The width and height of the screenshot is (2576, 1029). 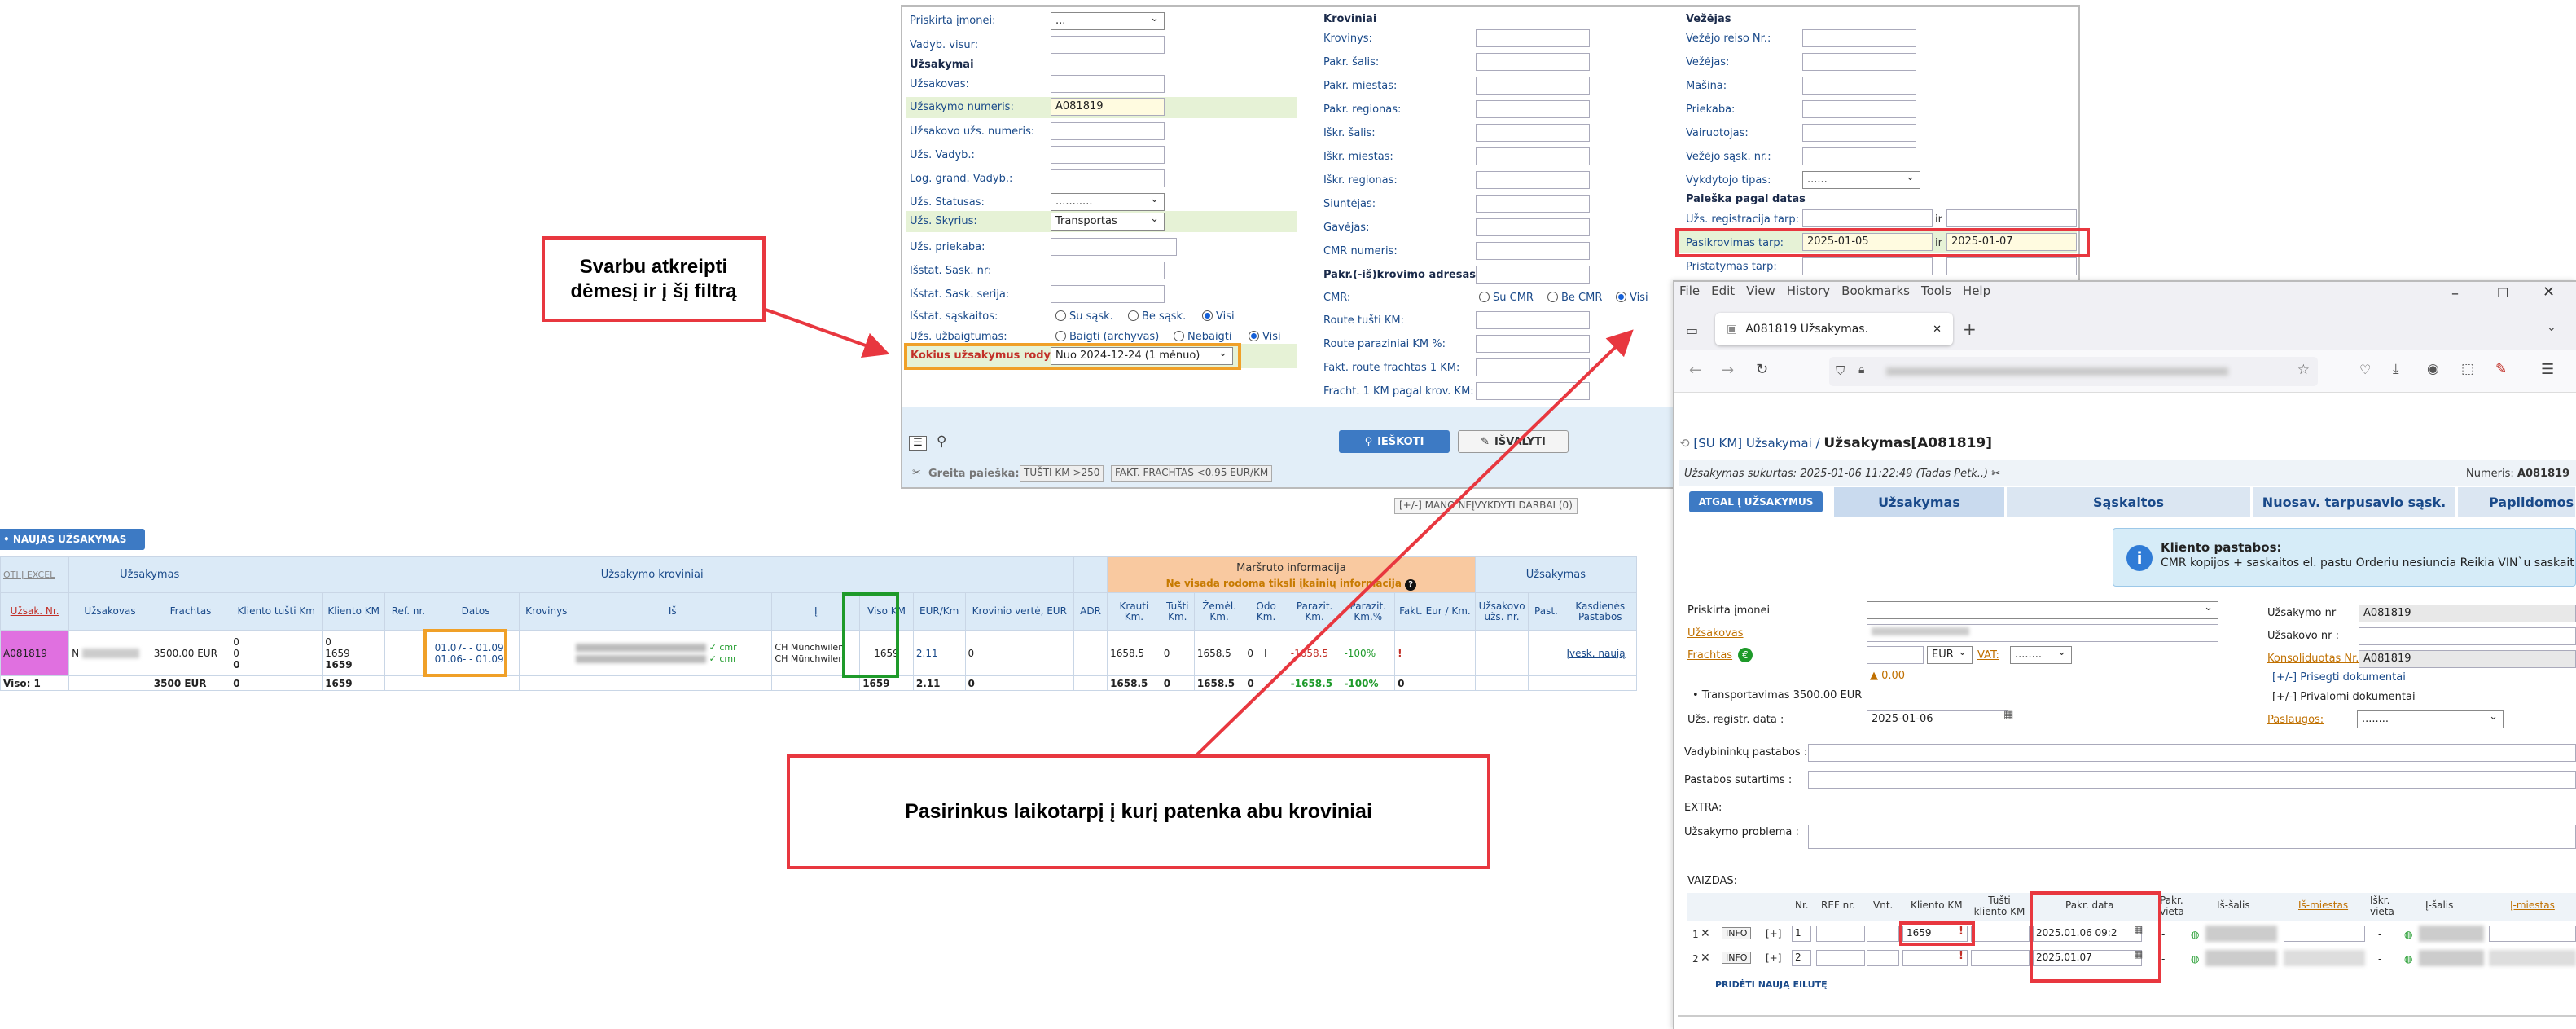 I want to click on priskirta-imonei-select, so click(x=2042, y=610).